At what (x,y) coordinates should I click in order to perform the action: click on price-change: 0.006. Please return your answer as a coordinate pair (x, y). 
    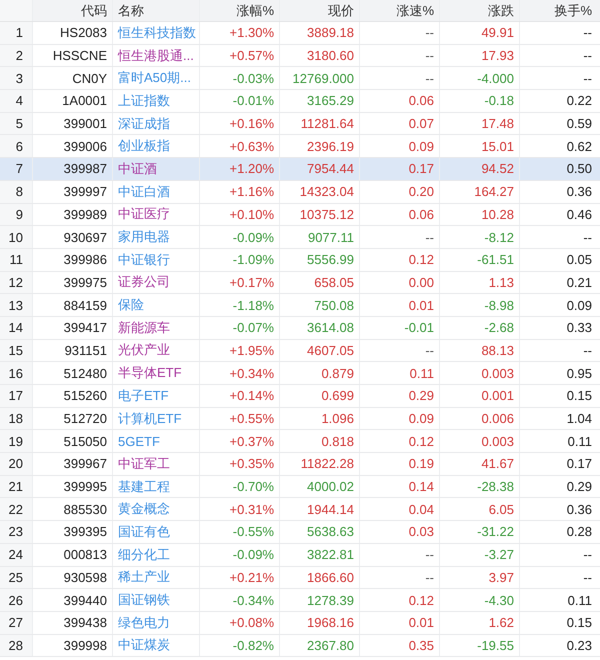
    Looking at the image, I should click on (480, 419).